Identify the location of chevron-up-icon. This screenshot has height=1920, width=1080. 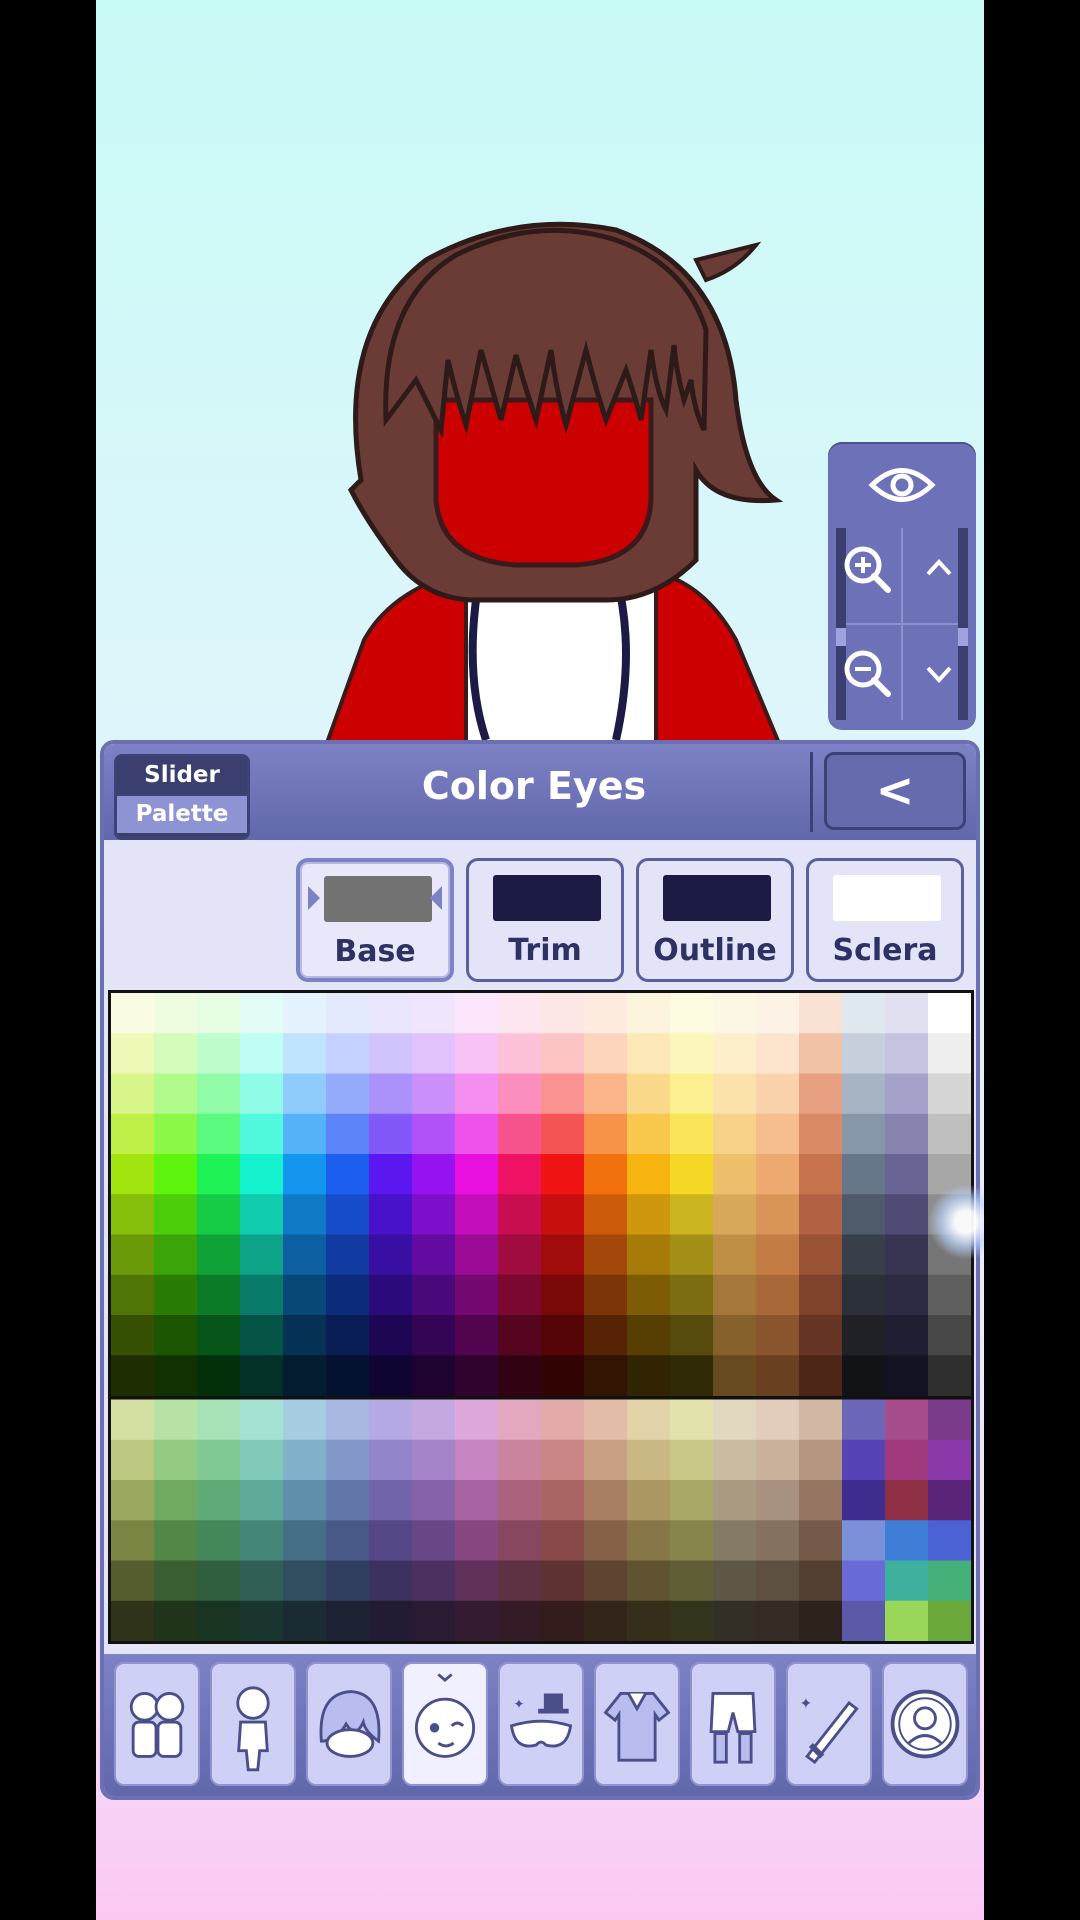
(939, 569).